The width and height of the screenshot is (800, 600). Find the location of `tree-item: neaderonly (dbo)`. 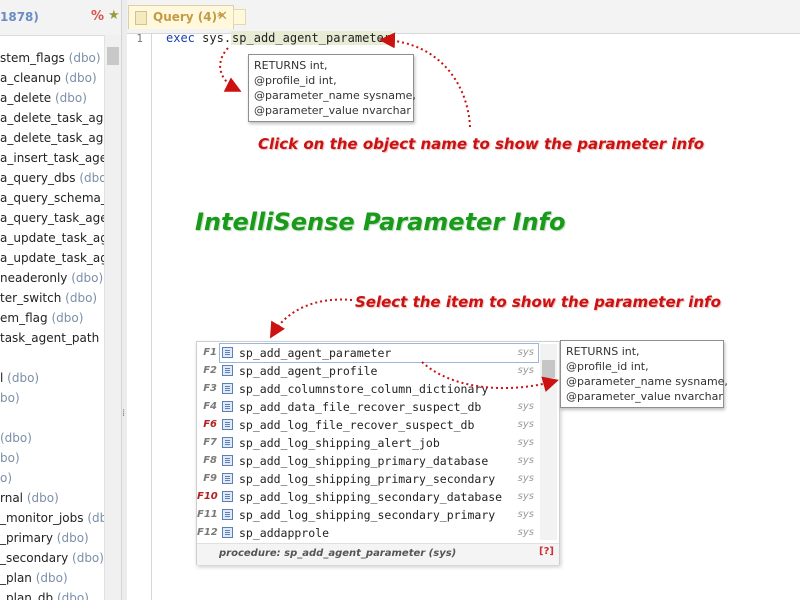

tree-item: neaderonly (dbo) is located at coordinates (52, 278).